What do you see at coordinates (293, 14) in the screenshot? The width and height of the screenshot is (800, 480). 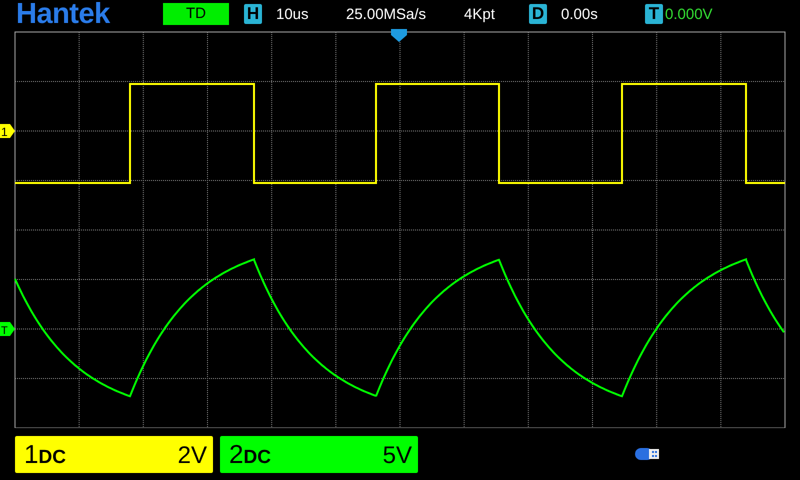 I see `timebase-value: 10us` at bounding box center [293, 14].